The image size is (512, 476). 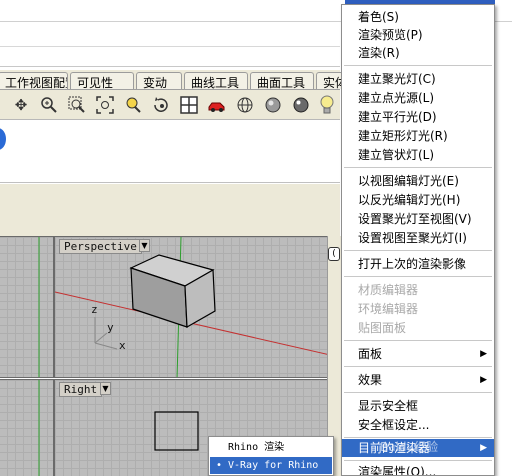 I want to click on wireframe-icon, so click(x=245, y=105).